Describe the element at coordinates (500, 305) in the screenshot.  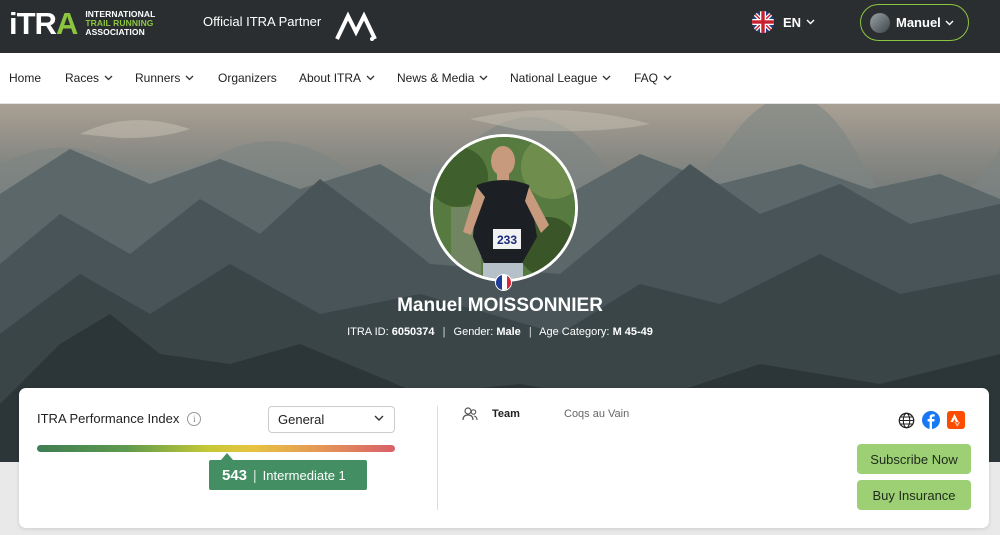
I see `runner-name: Manuel MOISSONNIER` at that location.